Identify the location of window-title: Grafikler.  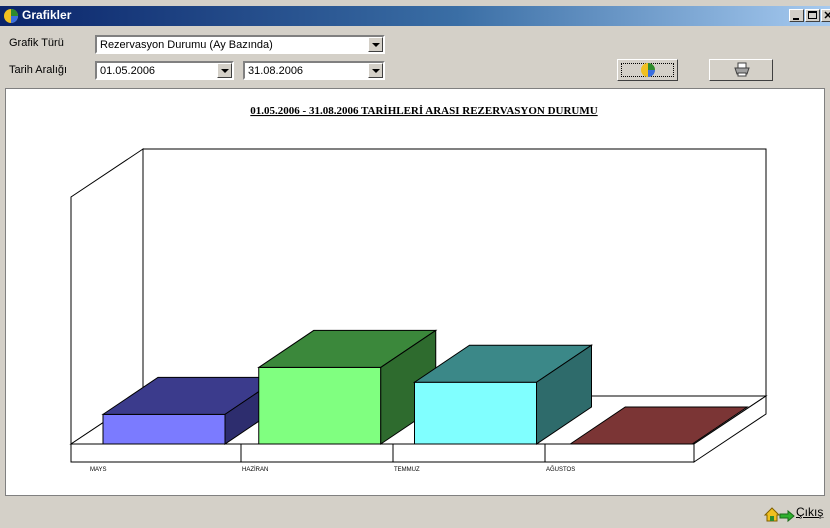
(47, 15).